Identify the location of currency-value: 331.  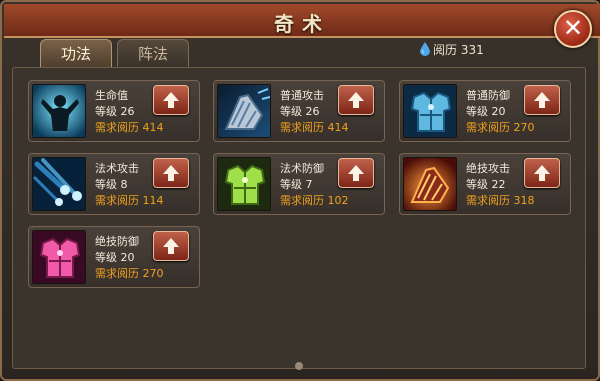
(472, 50).